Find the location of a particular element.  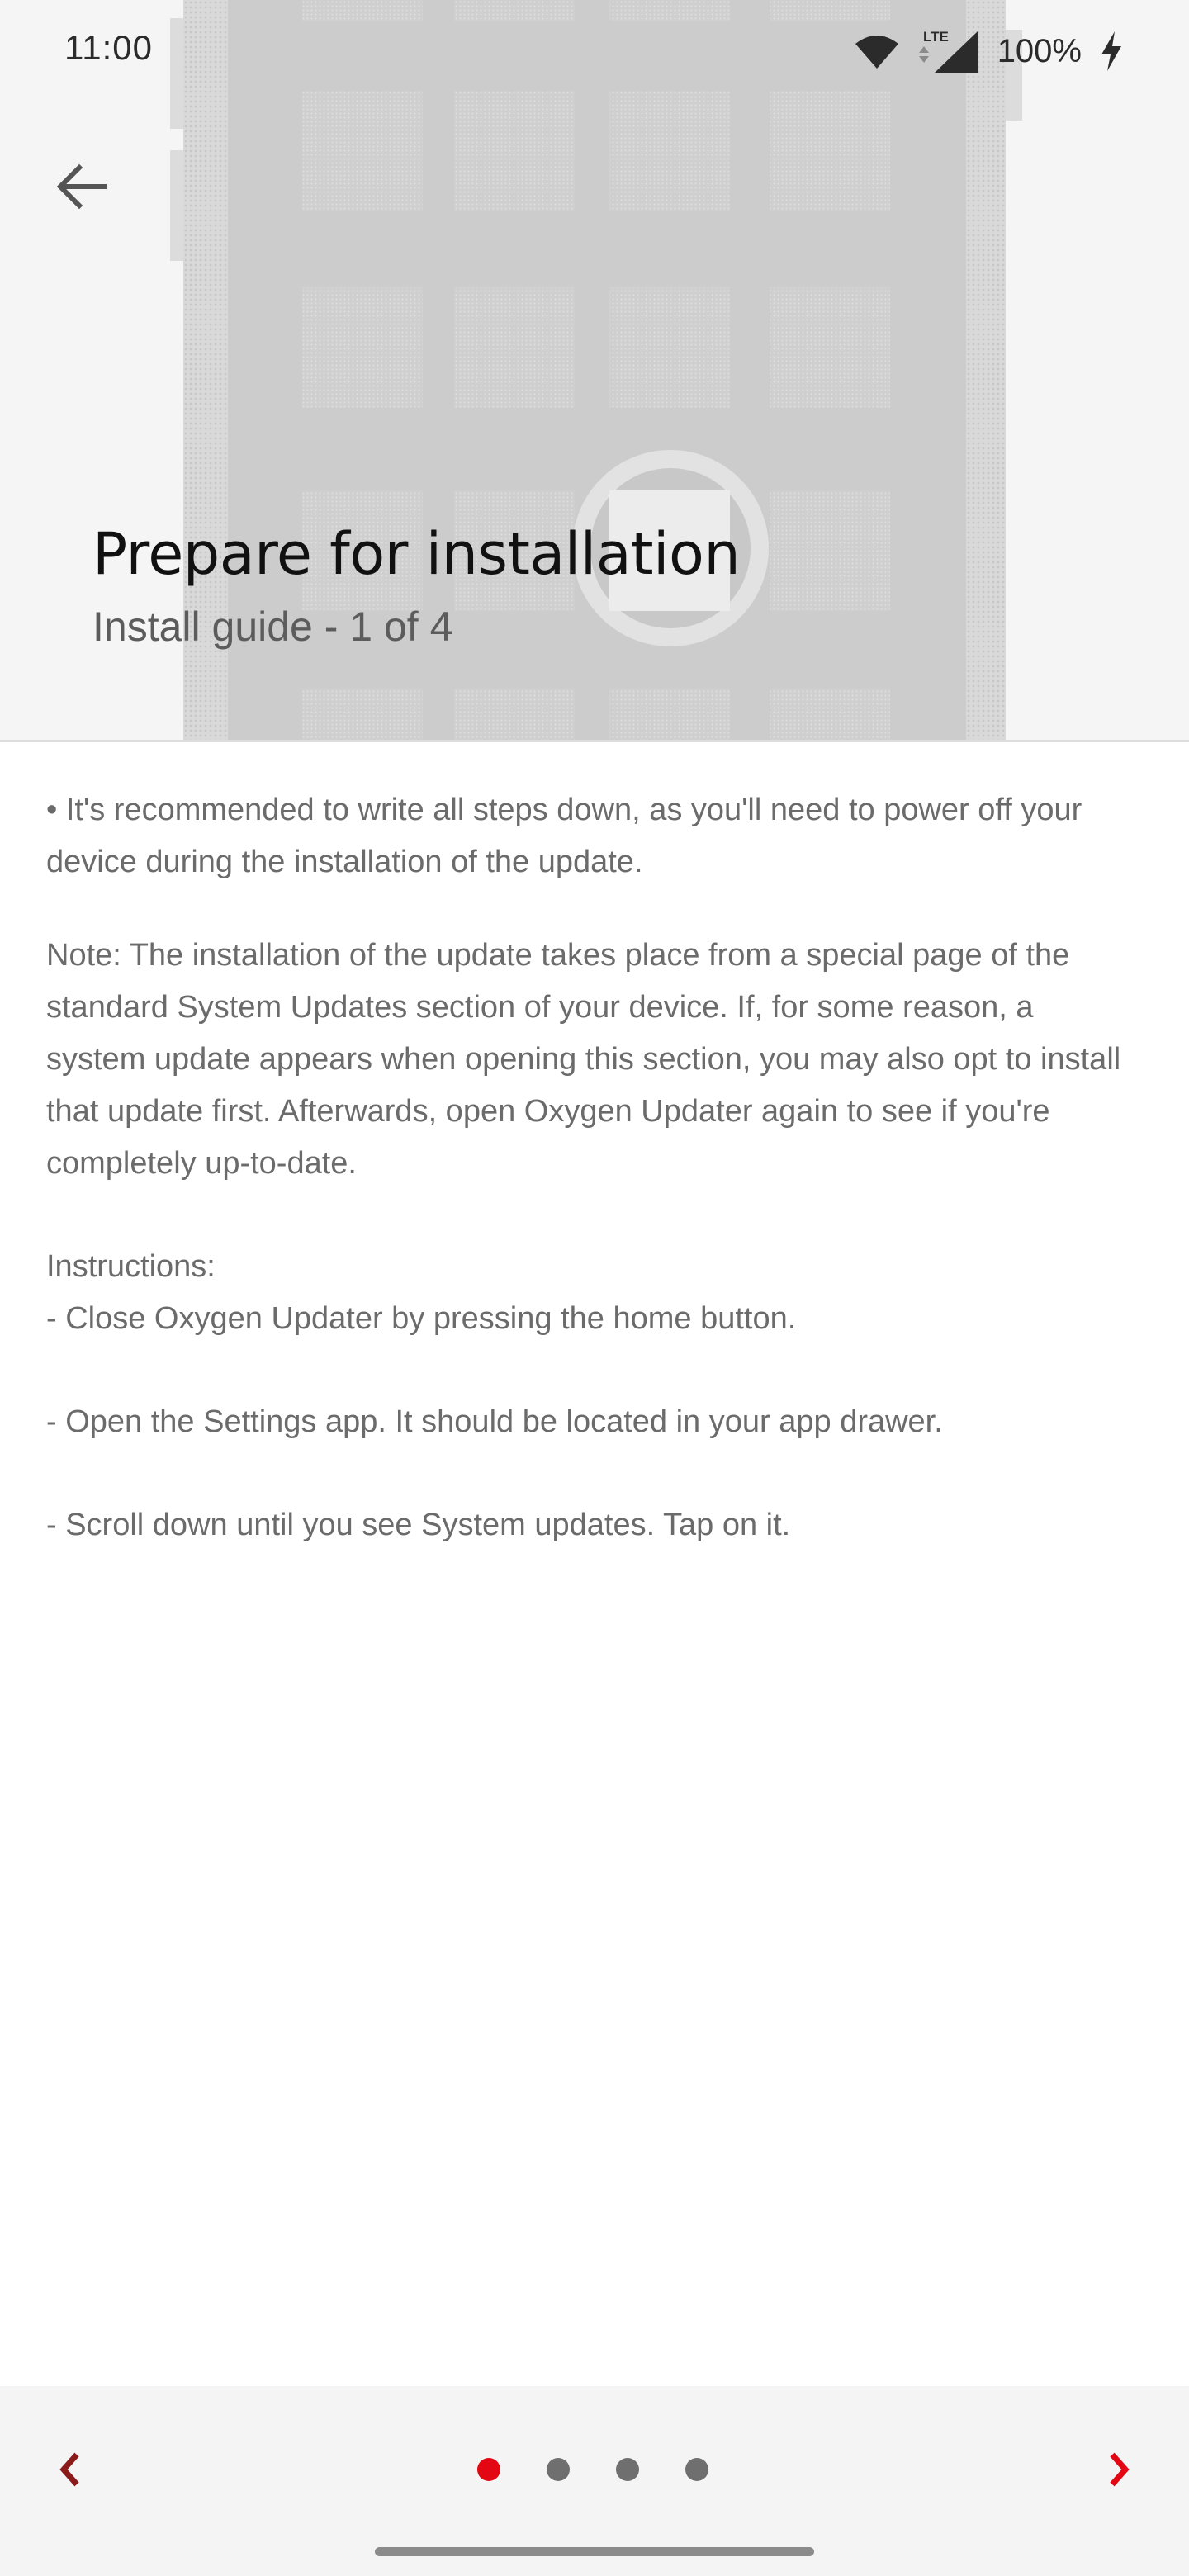

previous-page-button is located at coordinates (70, 2469).